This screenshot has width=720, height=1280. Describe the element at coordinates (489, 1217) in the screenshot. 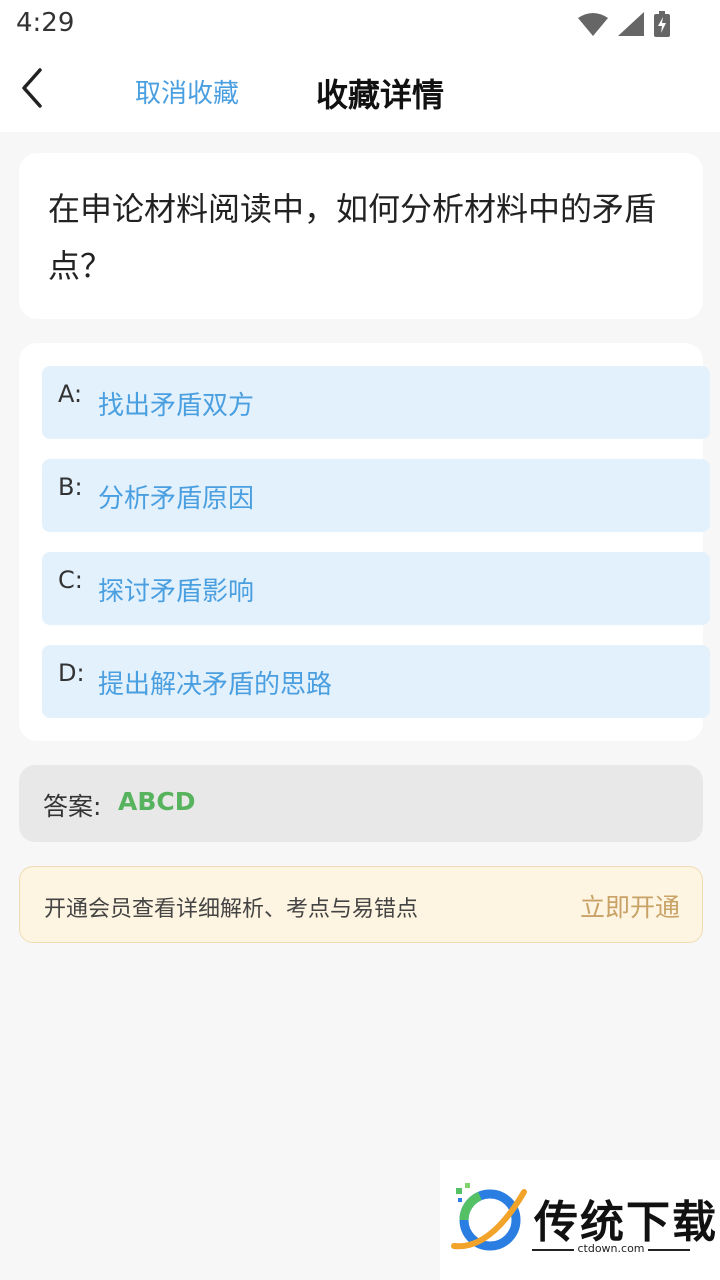

I see `watermark-logo` at that location.